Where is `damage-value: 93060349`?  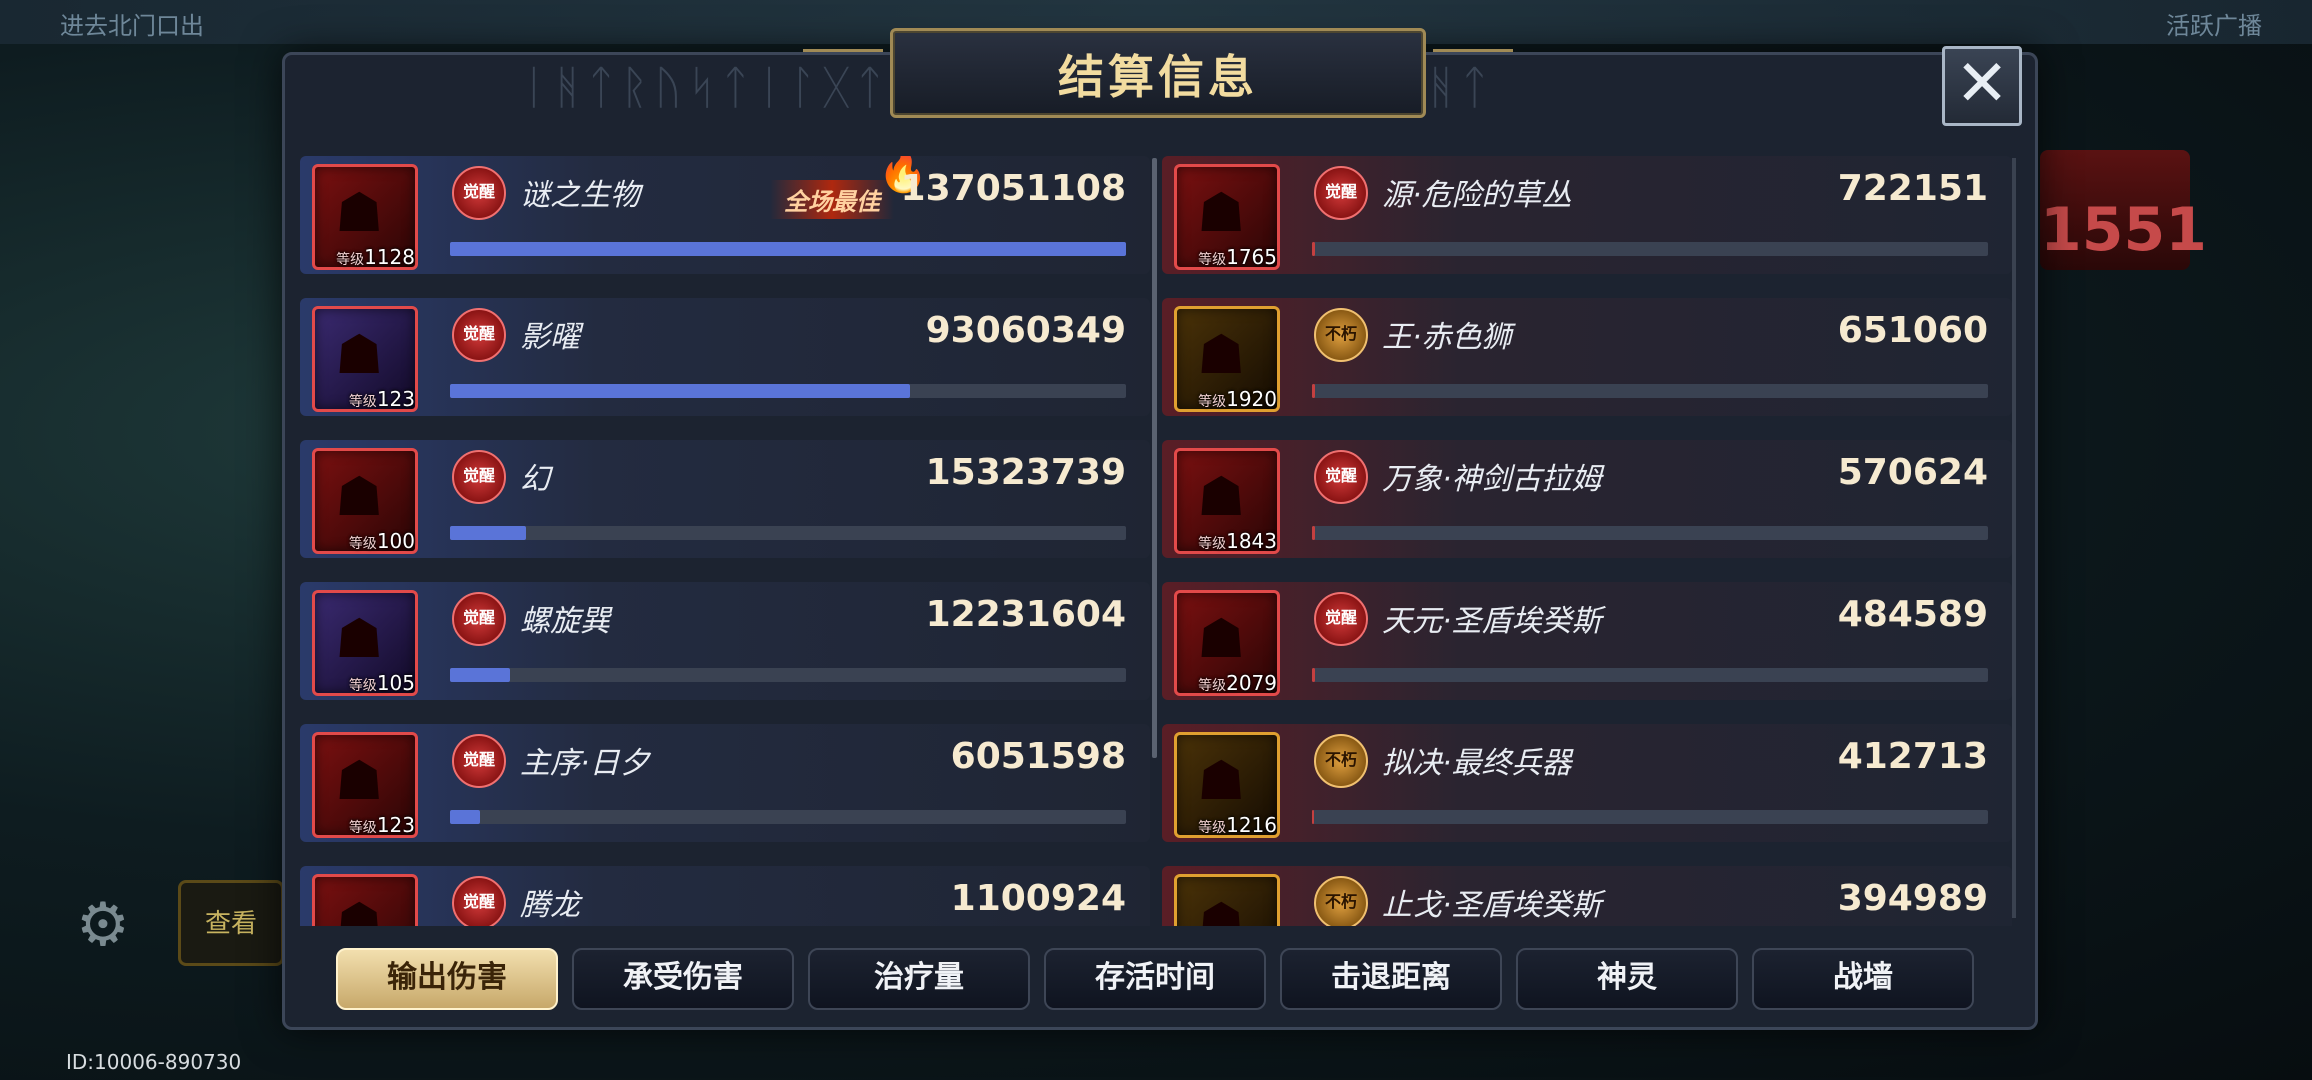
damage-value: 93060349 is located at coordinates (1025, 330).